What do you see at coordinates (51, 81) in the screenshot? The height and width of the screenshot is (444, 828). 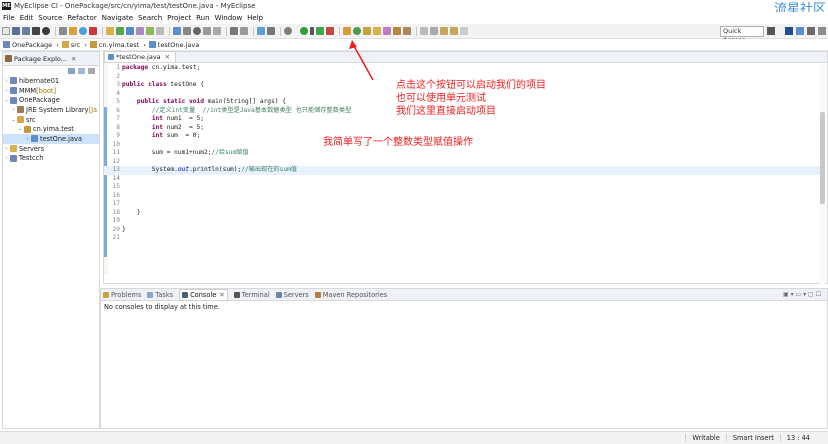 I see `tree-item-hibernate01: › hibernate01` at bounding box center [51, 81].